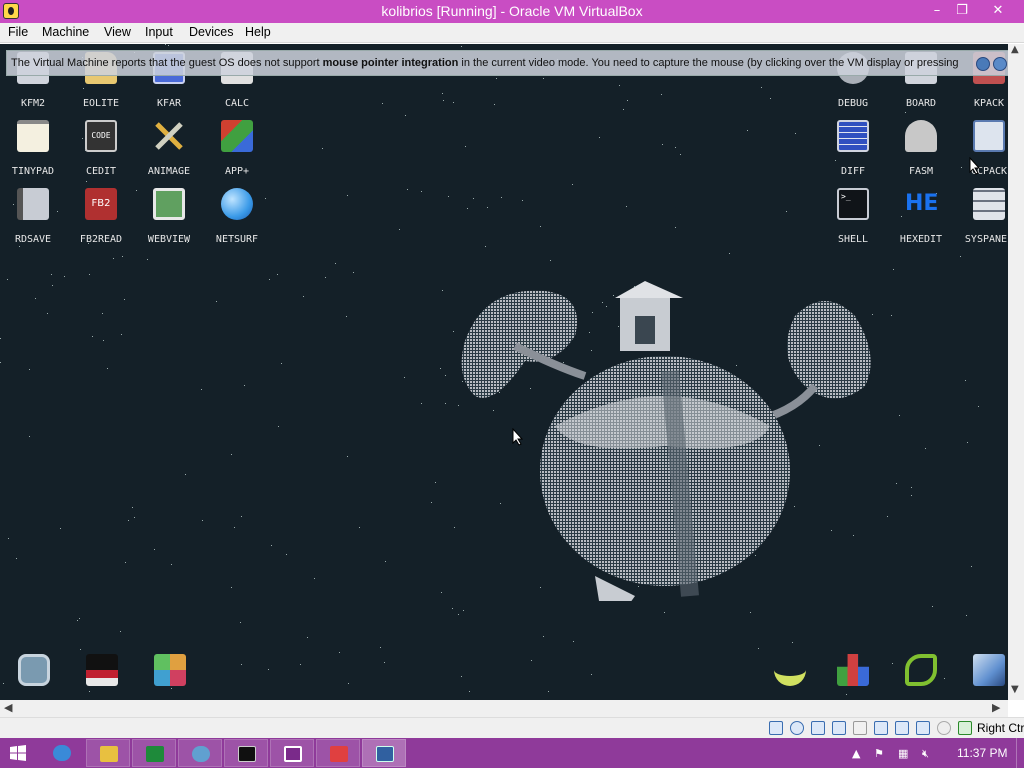 This screenshot has height=768, width=1024. I want to click on desktop-icon-animage: ANIMAGE, so click(169, 146).